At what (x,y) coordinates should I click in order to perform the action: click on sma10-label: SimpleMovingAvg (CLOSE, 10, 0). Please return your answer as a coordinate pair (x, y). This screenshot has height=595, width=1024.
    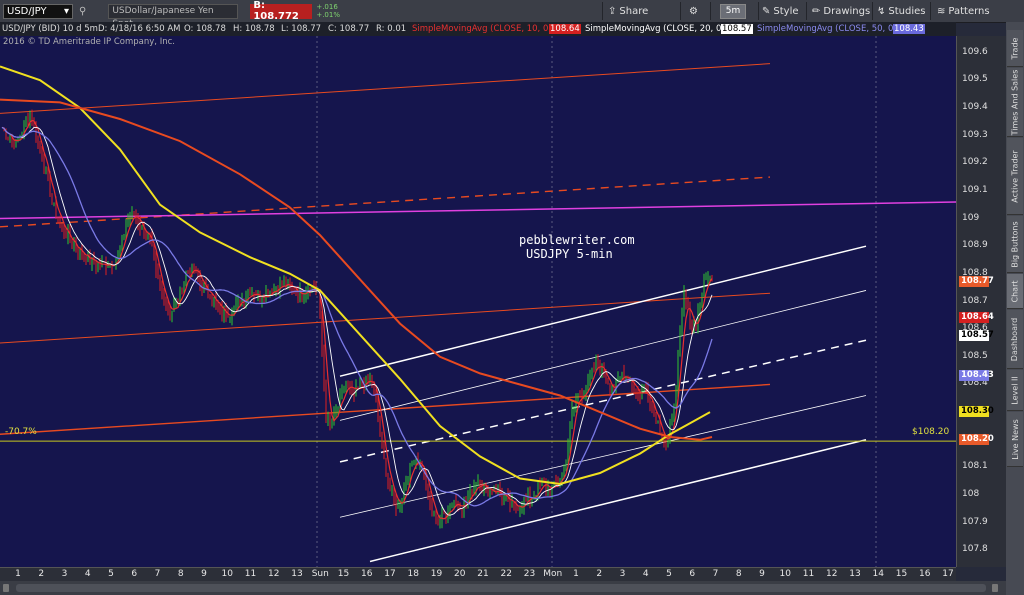
    Looking at the image, I should click on (482, 29).